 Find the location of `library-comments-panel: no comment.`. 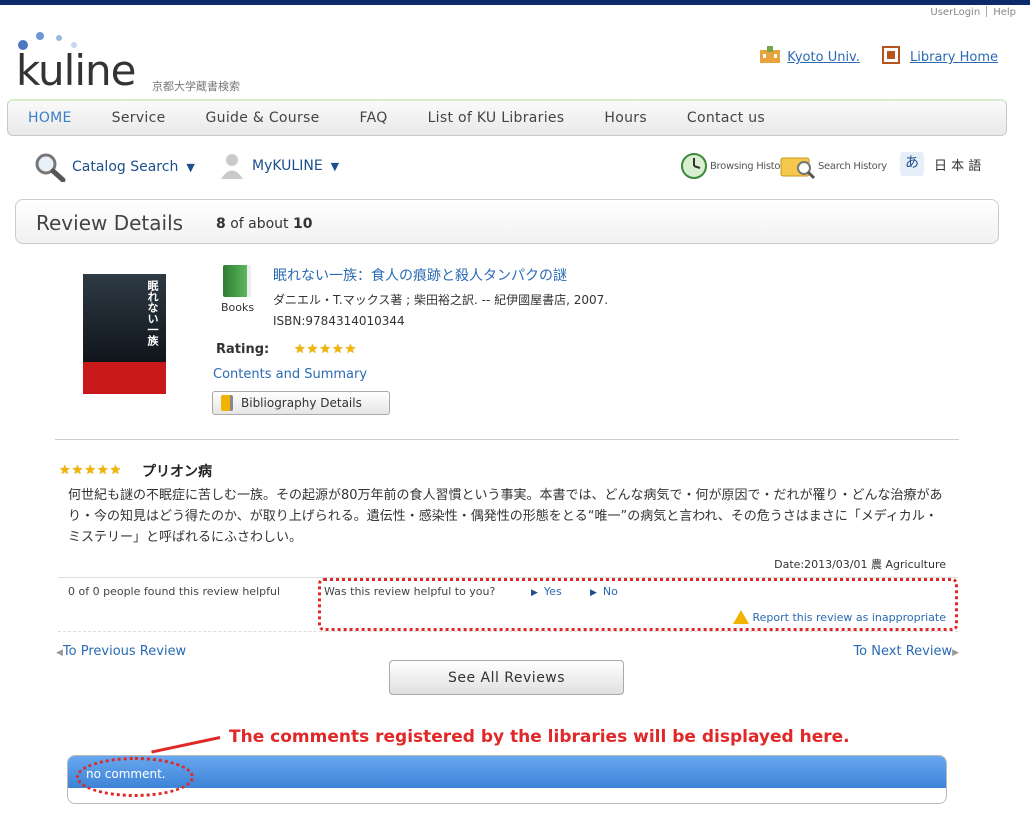

library-comments-panel: no comment. is located at coordinates (507, 779).